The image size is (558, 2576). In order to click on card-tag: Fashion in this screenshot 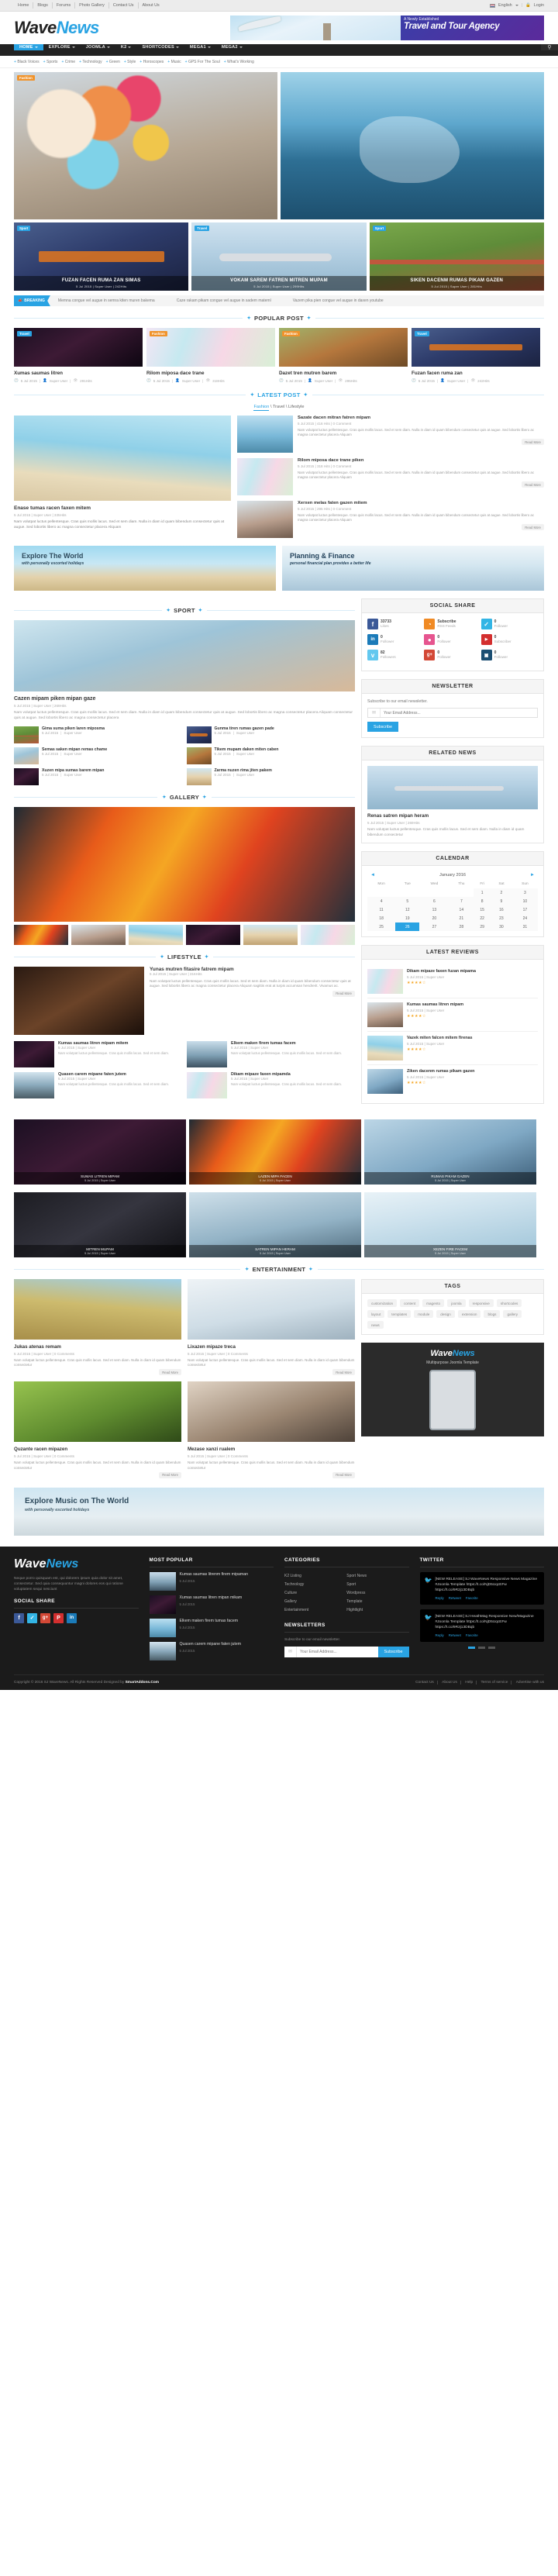, I will do `click(291, 333)`.